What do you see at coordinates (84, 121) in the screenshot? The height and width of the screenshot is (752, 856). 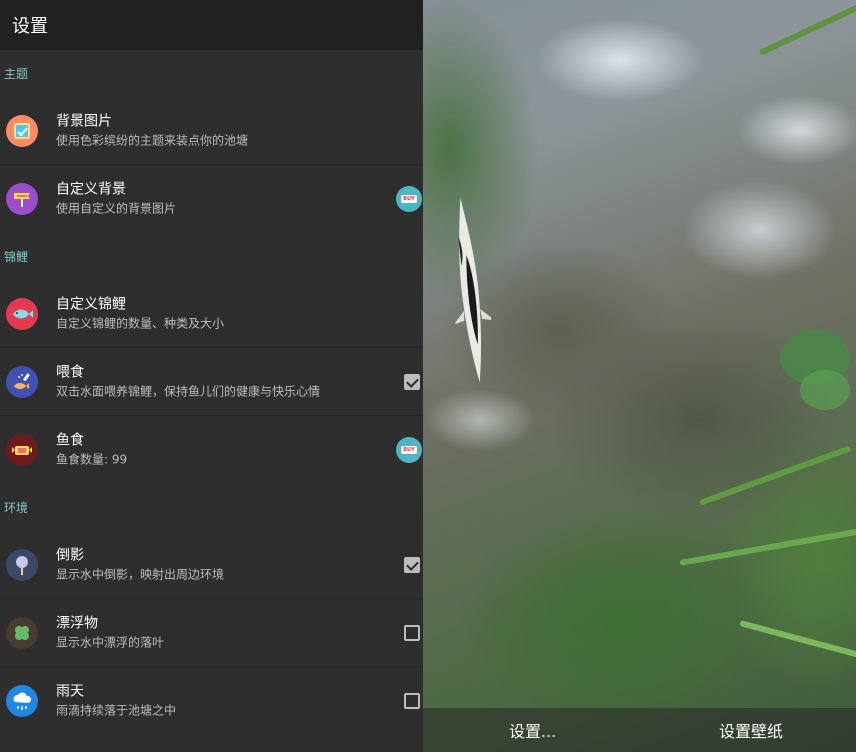 I see `setting-title: 背景图片` at bounding box center [84, 121].